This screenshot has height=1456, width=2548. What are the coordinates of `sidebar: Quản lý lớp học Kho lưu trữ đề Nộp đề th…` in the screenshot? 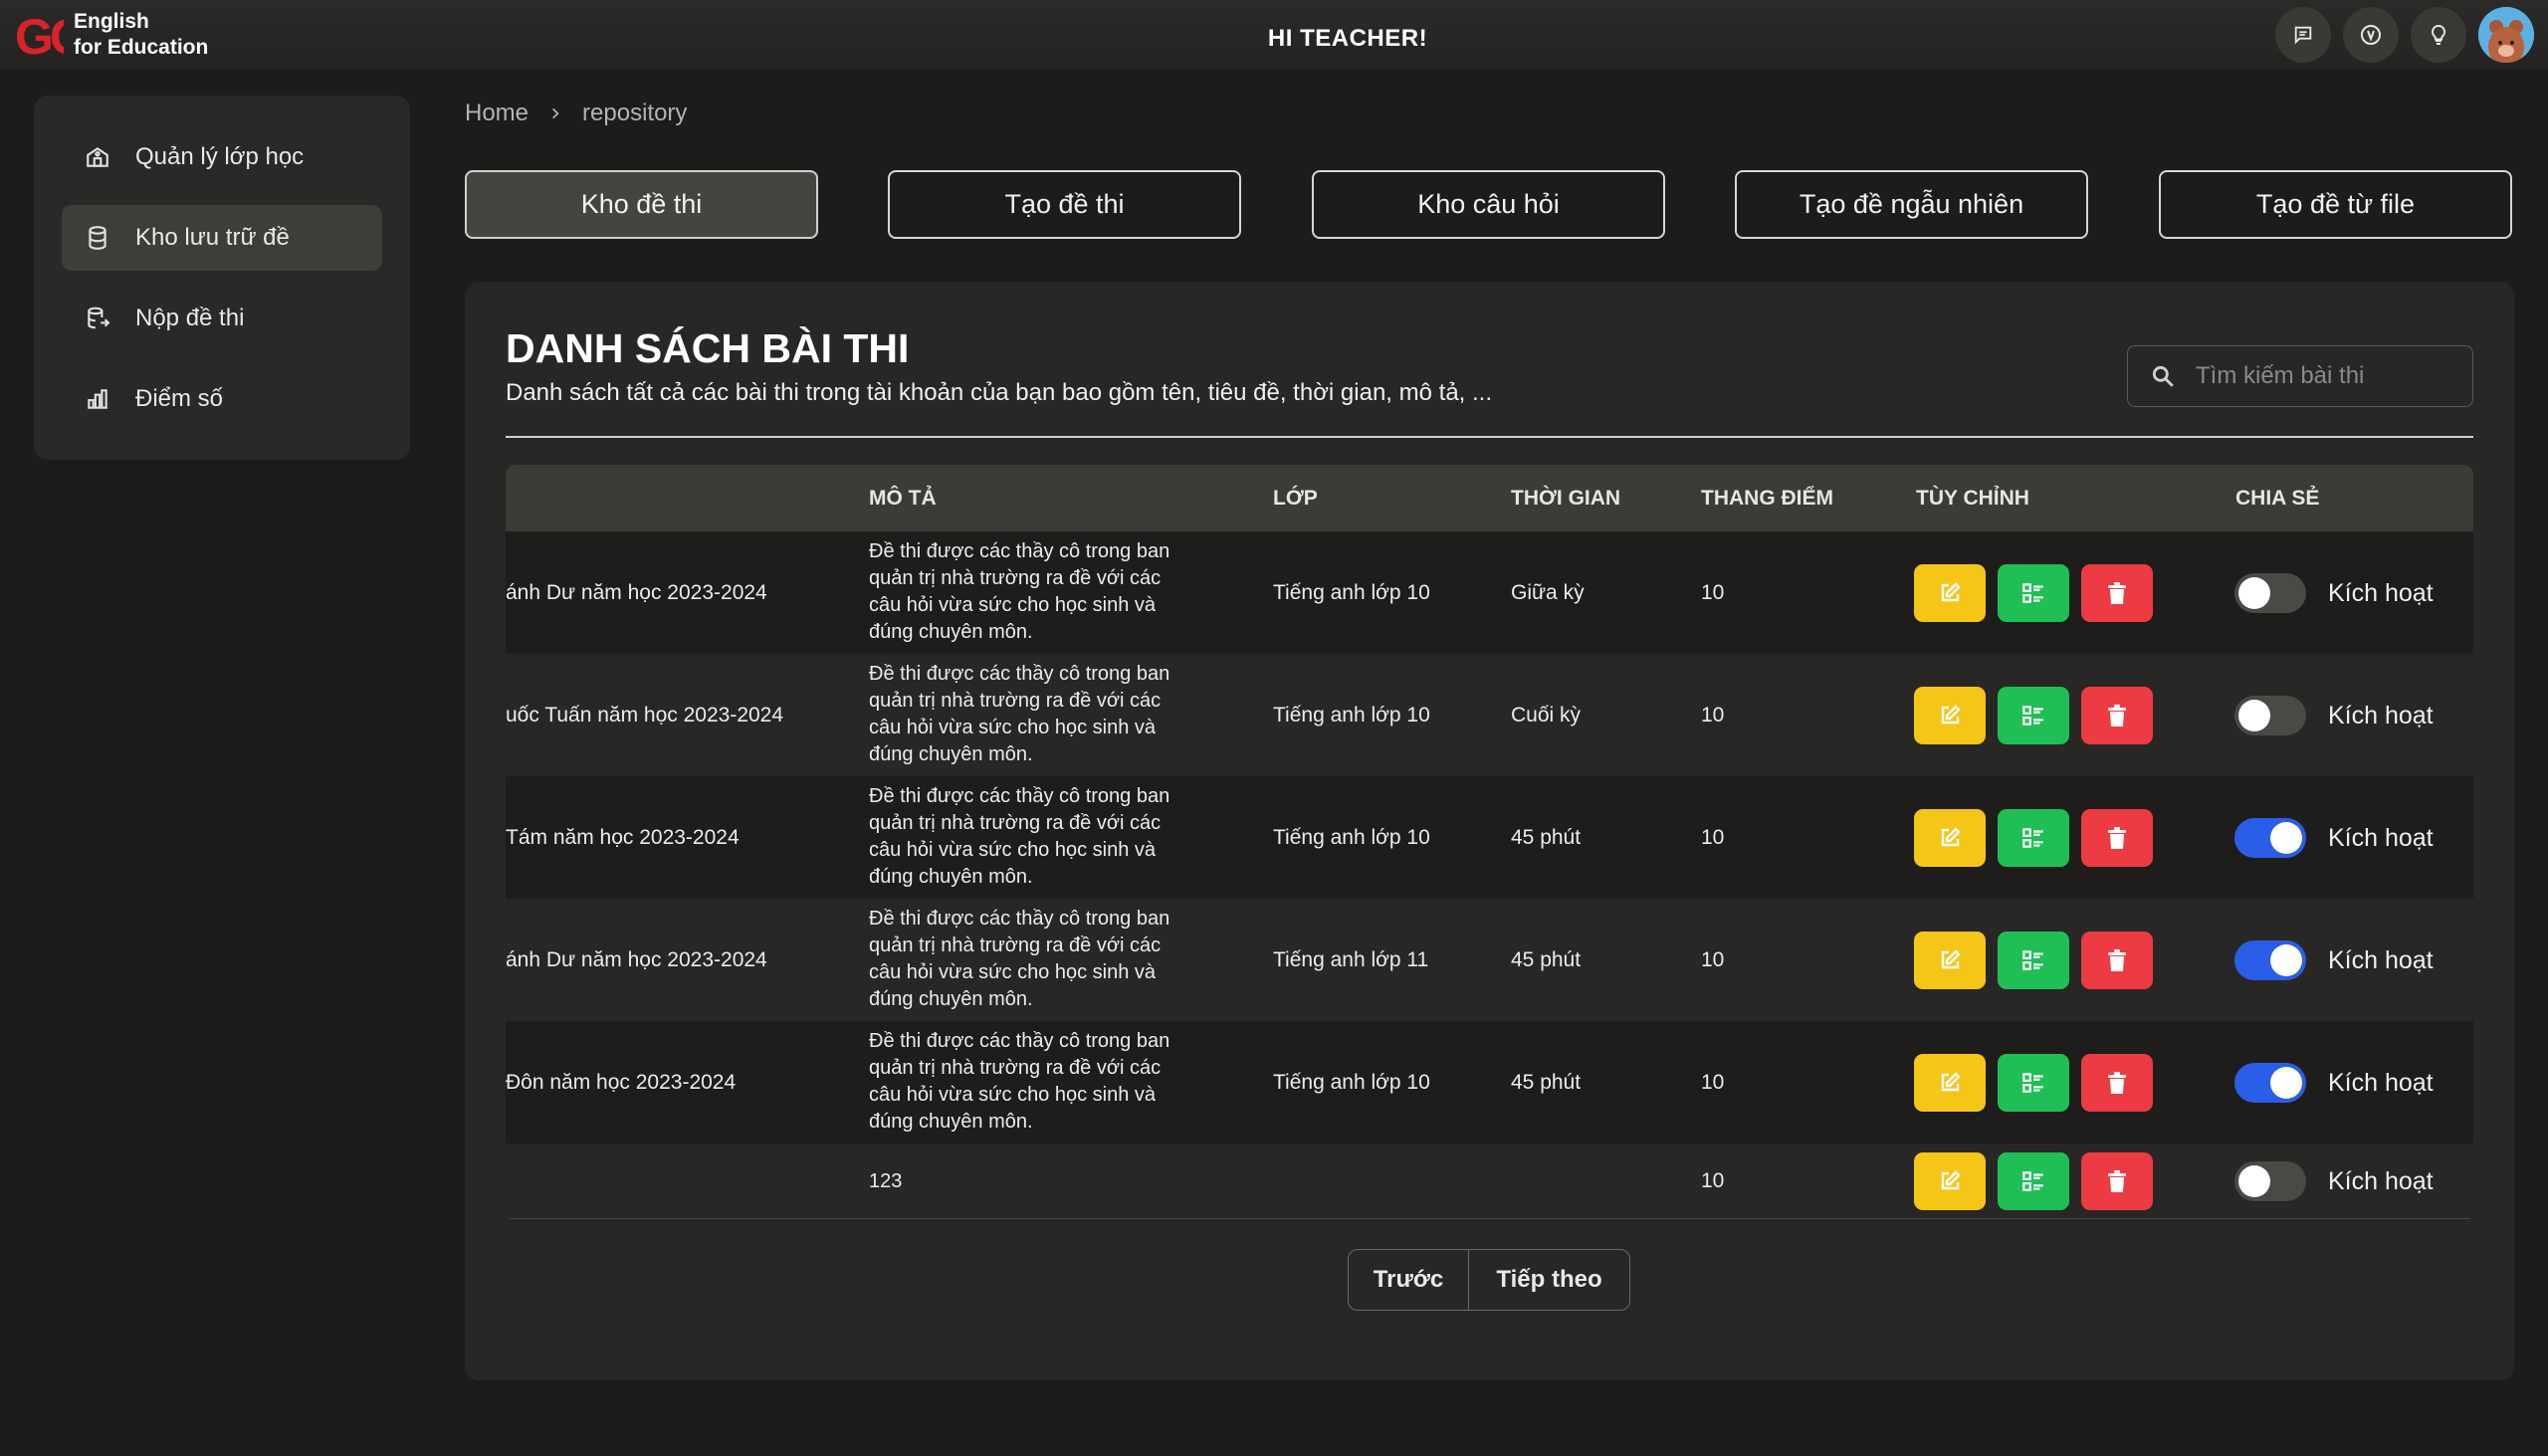 It's located at (222, 278).